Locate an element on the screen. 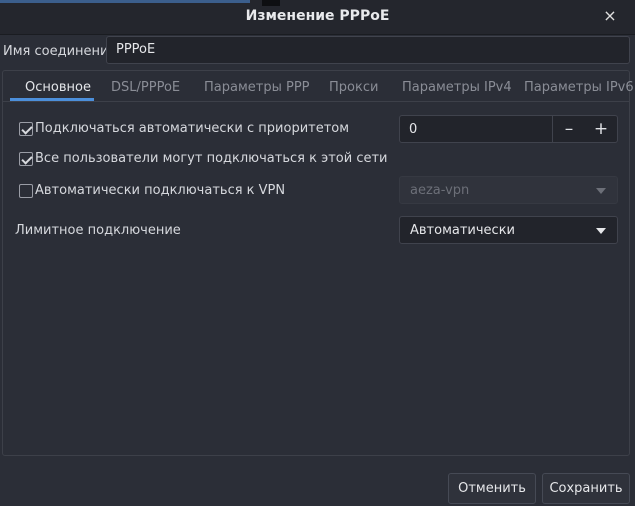  metered-select: Автоматически is located at coordinates (508, 230).